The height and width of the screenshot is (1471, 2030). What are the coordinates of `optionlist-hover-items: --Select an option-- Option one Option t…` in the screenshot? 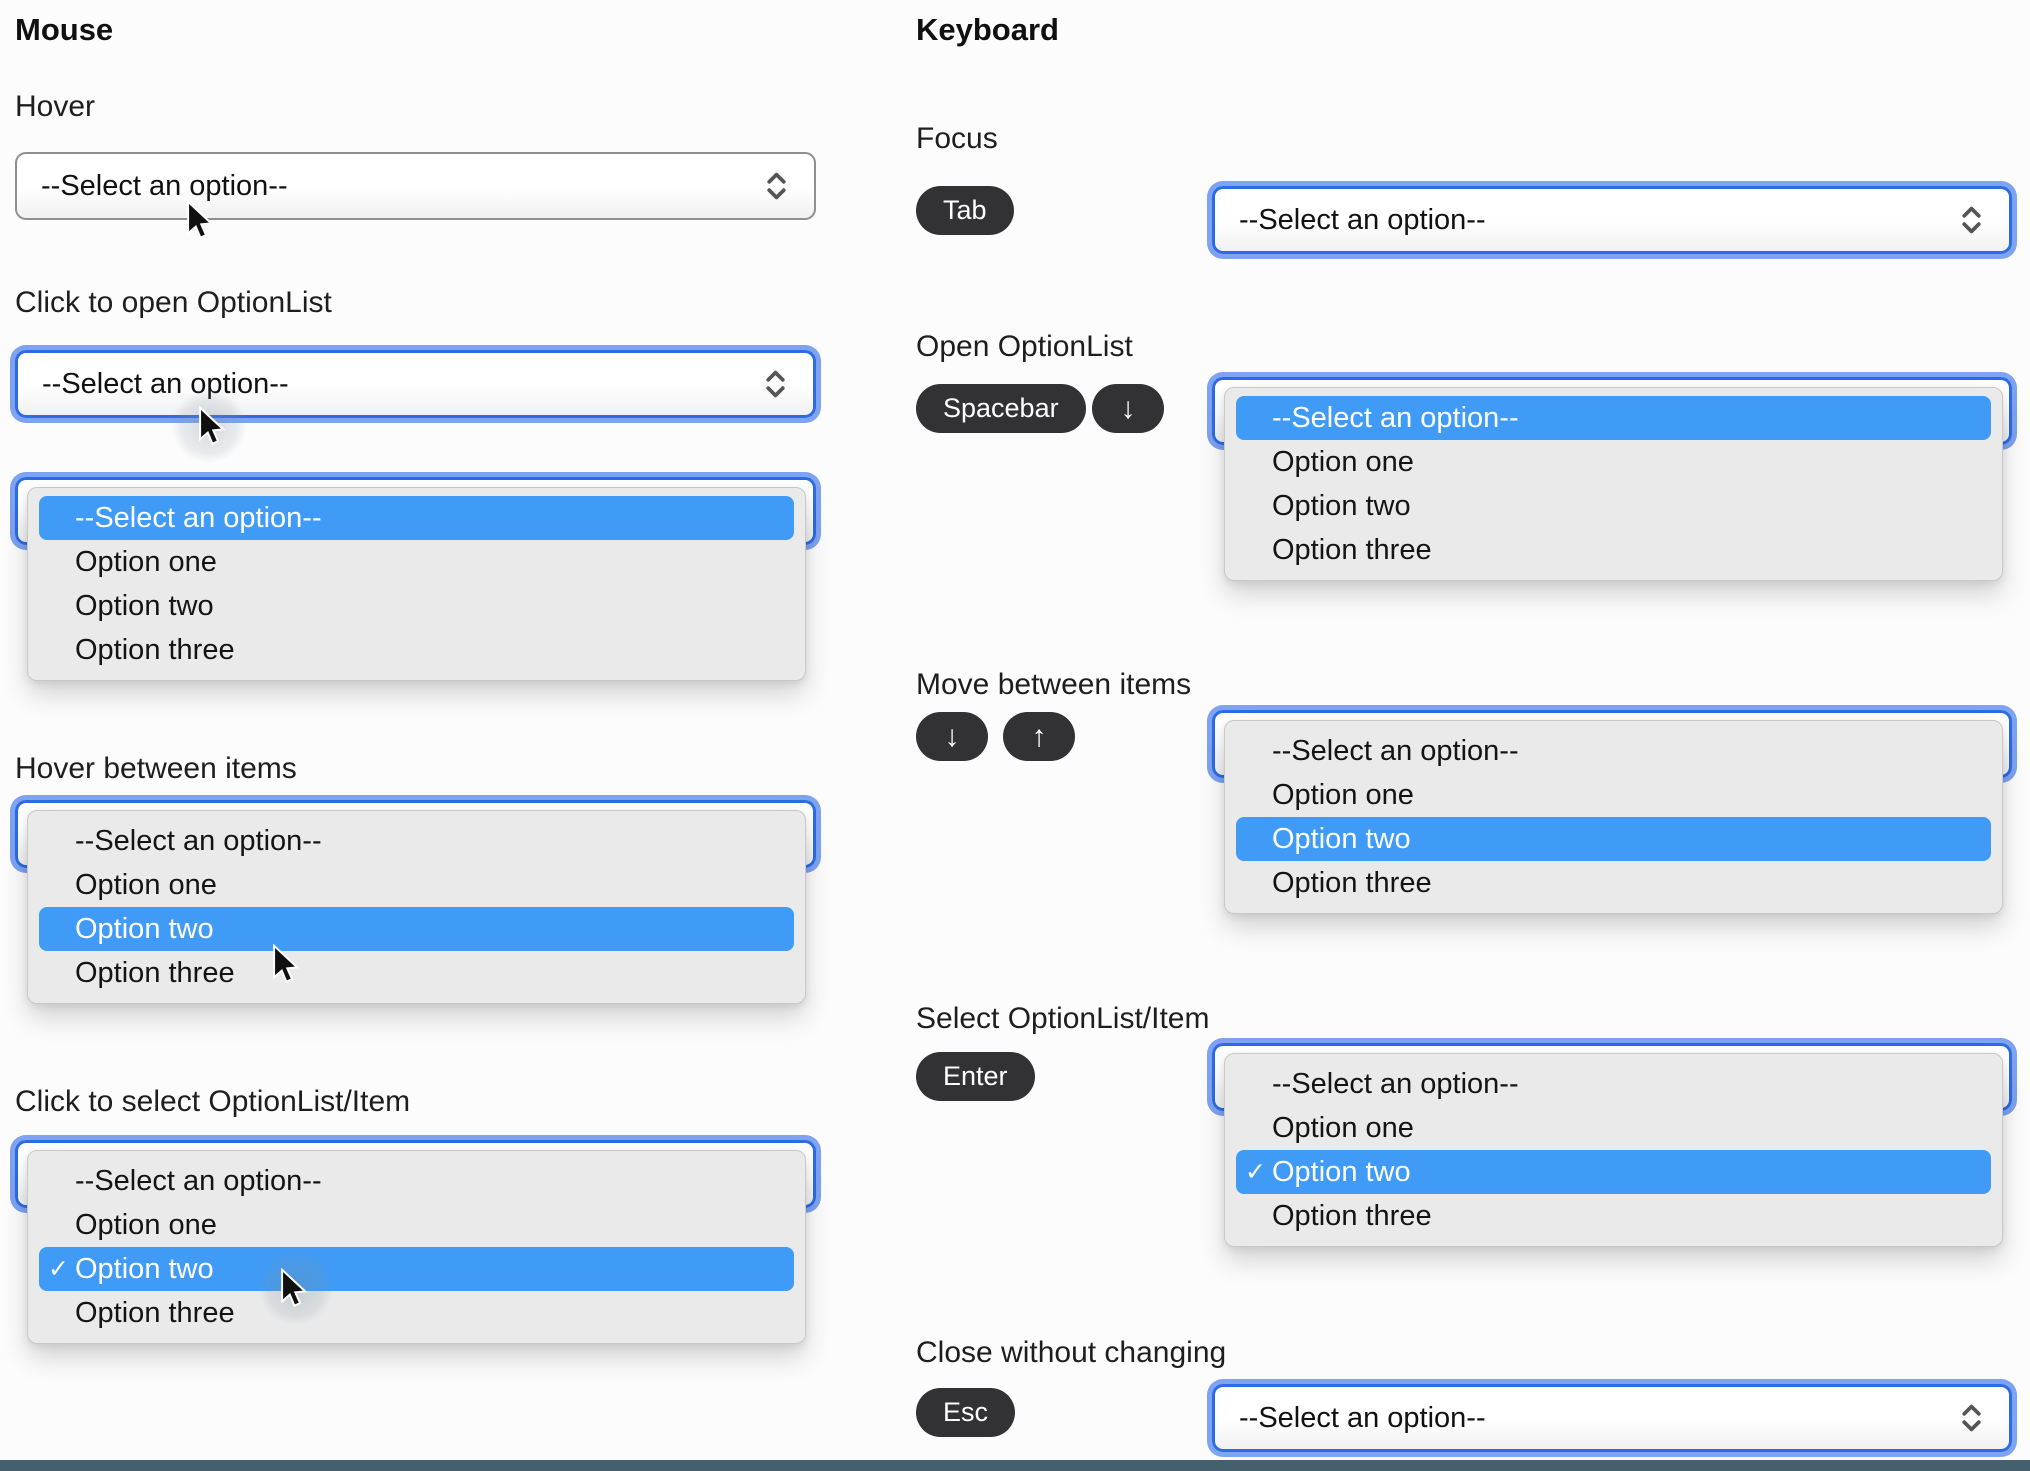 It's located at (415, 907).